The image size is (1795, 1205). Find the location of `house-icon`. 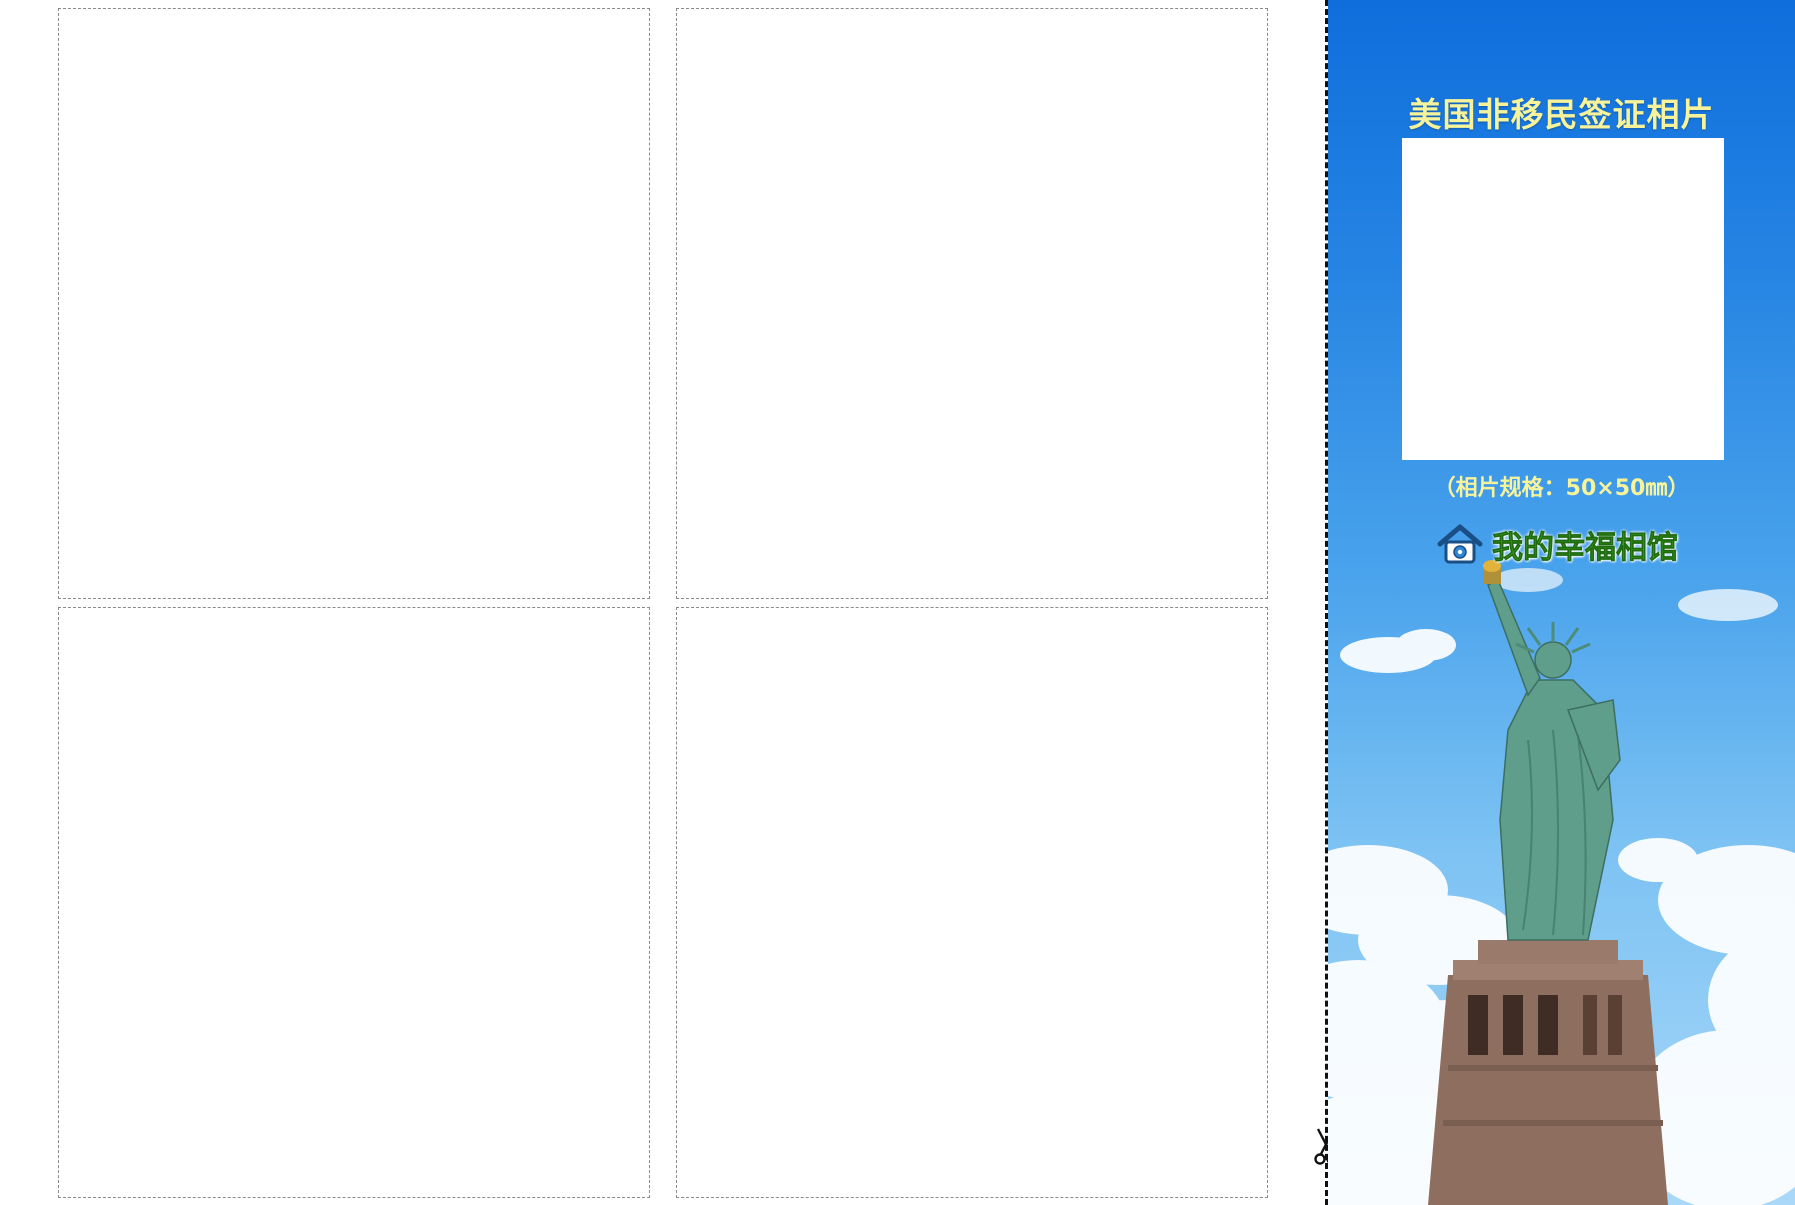

house-icon is located at coordinates (1460, 544).